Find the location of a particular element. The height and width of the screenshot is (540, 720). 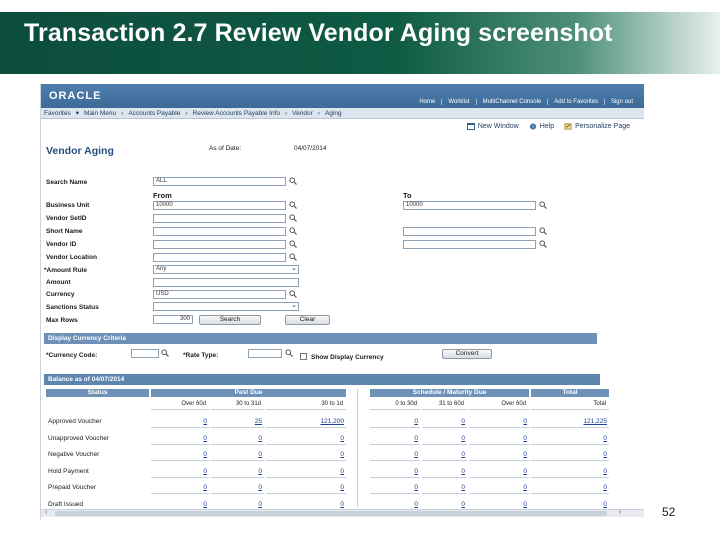

scroll-right-icon: › is located at coordinates (620, 512).